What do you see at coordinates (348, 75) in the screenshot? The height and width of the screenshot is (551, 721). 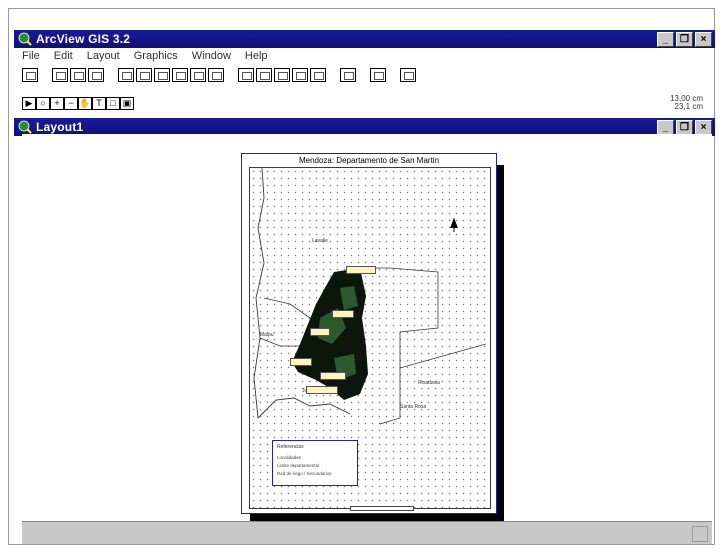 I see `layout-frame-button` at bounding box center [348, 75].